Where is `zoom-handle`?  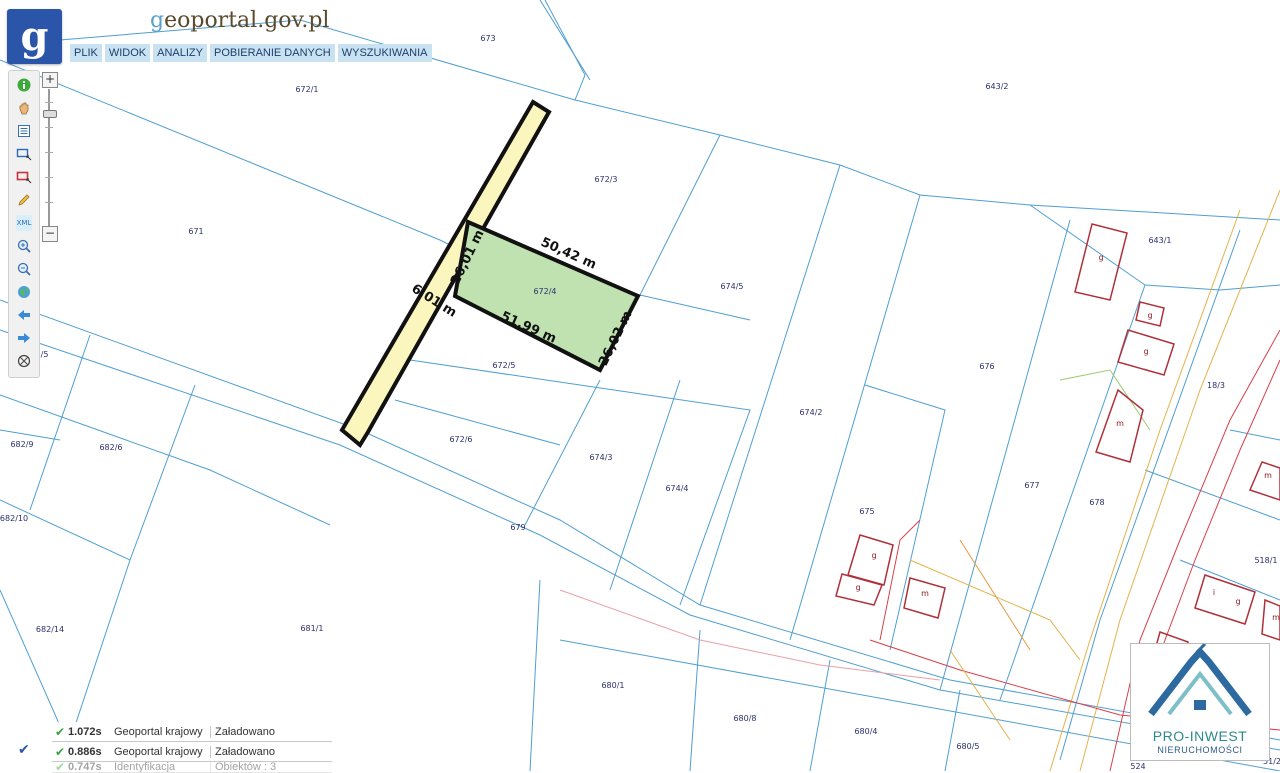
zoom-handle is located at coordinates (50, 114).